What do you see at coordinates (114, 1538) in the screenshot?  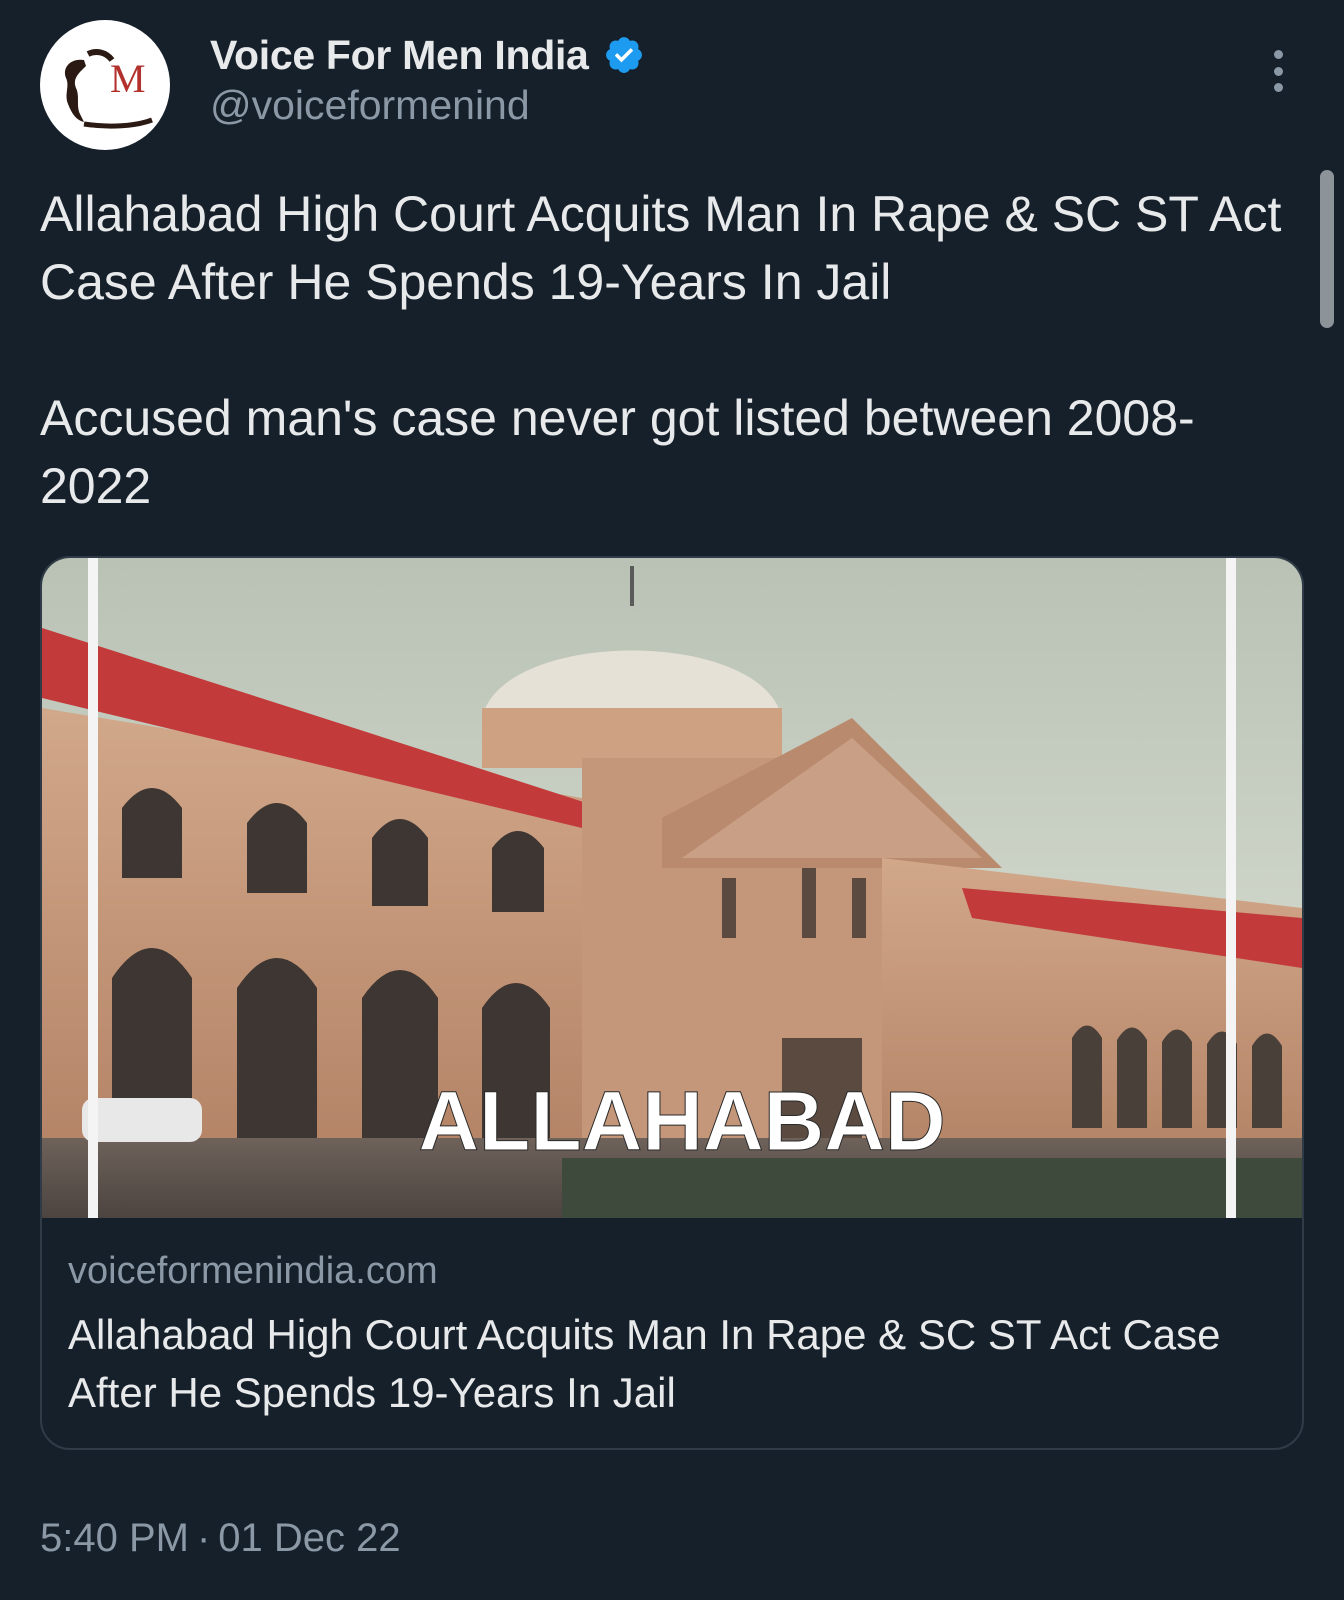 I see `tweet-time: 5:40 PM` at bounding box center [114, 1538].